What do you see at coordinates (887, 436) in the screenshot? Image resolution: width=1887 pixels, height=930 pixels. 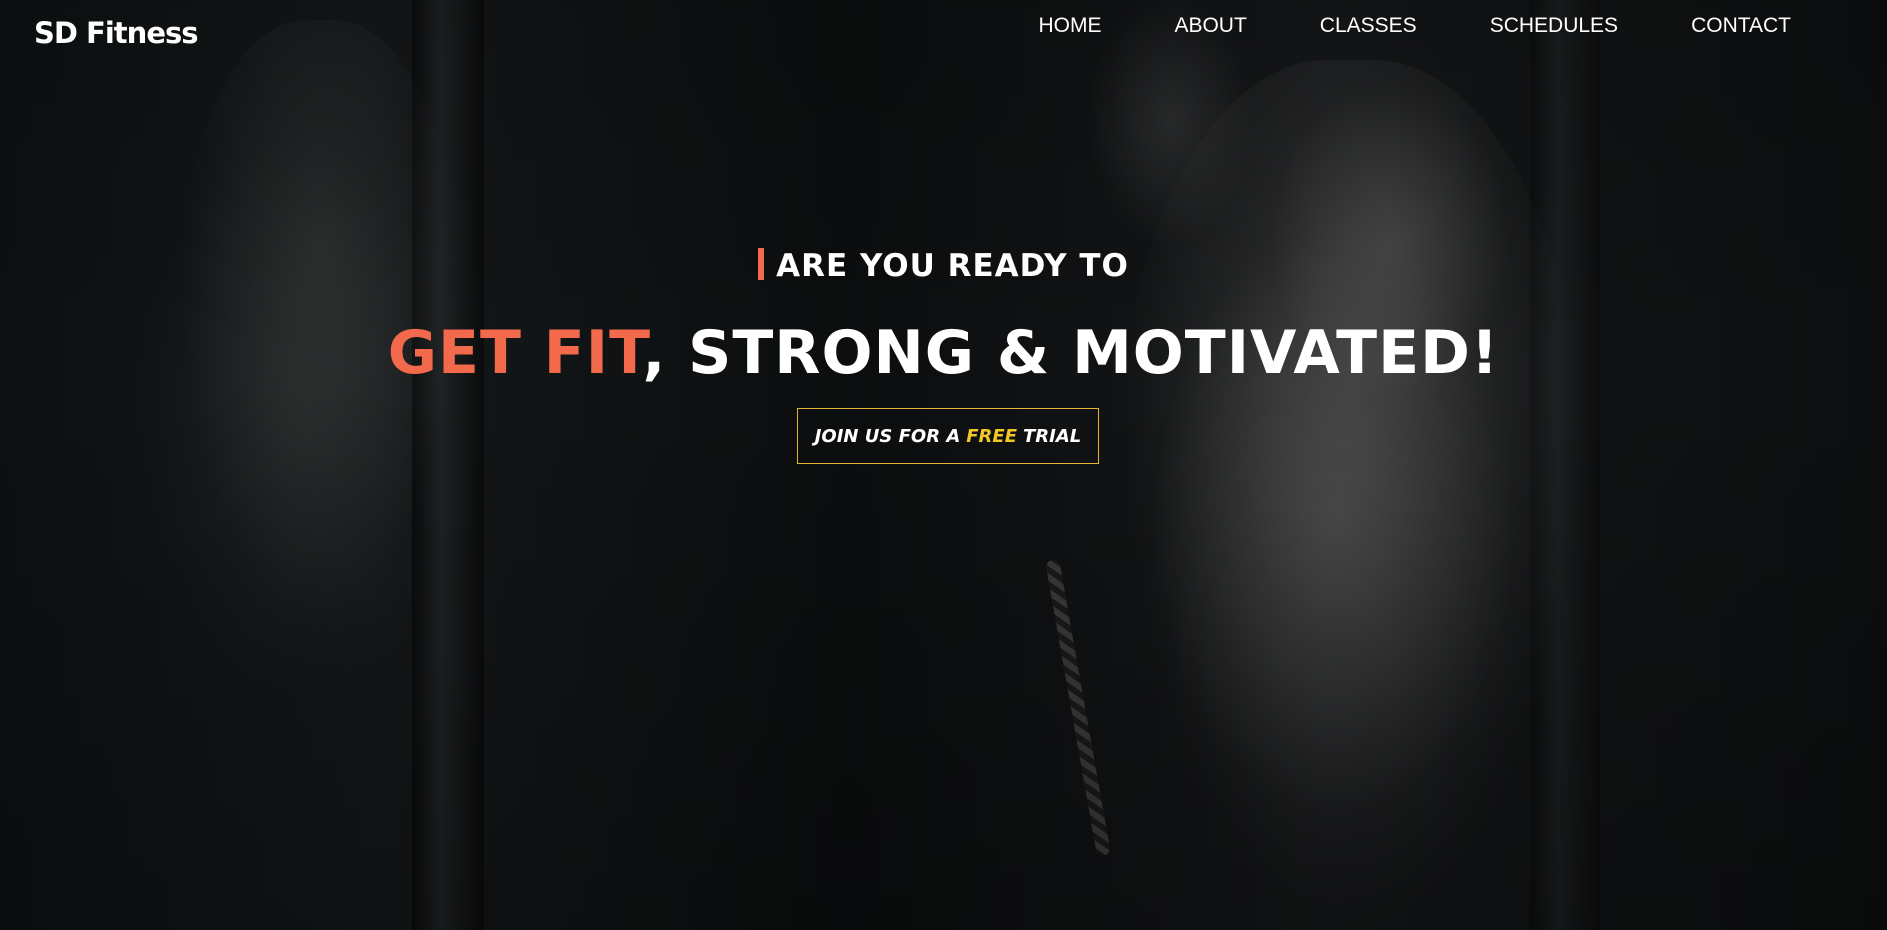 I see `cta-prefix: JOIN US FOR A` at bounding box center [887, 436].